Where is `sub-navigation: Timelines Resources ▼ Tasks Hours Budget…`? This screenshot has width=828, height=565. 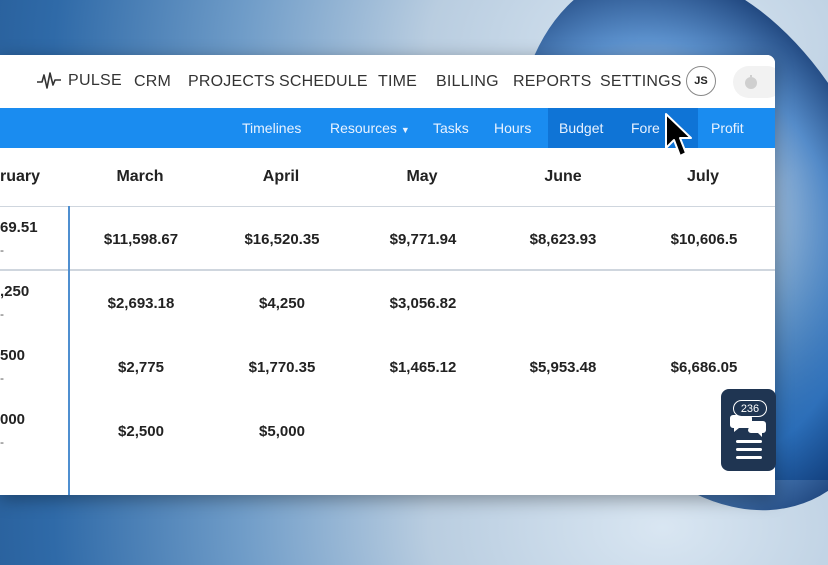 sub-navigation: Timelines Resources ▼ Tasks Hours Budget… is located at coordinates (387, 128).